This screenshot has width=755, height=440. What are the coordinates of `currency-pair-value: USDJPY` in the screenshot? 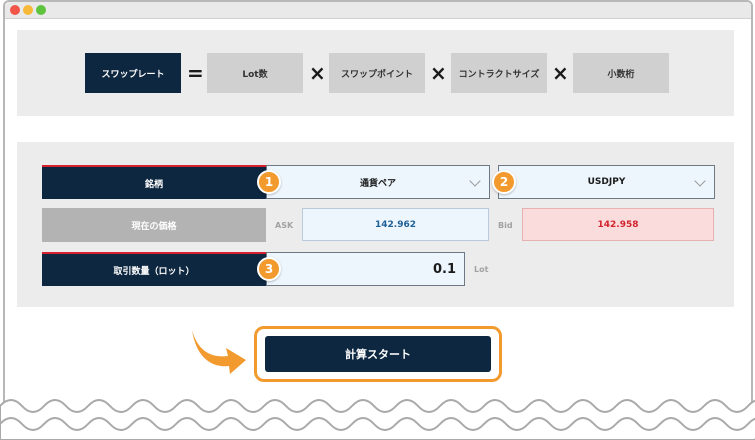 It's located at (606, 182).